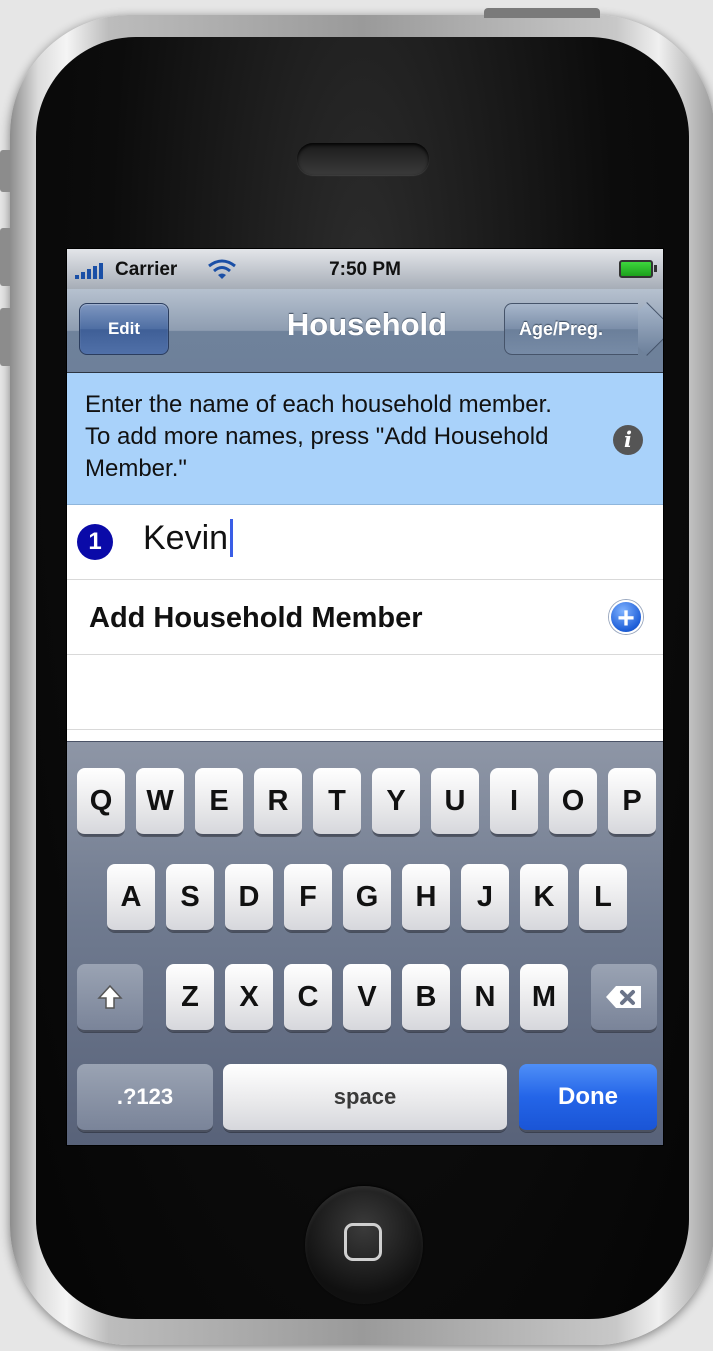 Image resolution: width=713 pixels, height=1351 pixels. What do you see at coordinates (232, 538) in the screenshot?
I see `text-cursor` at bounding box center [232, 538].